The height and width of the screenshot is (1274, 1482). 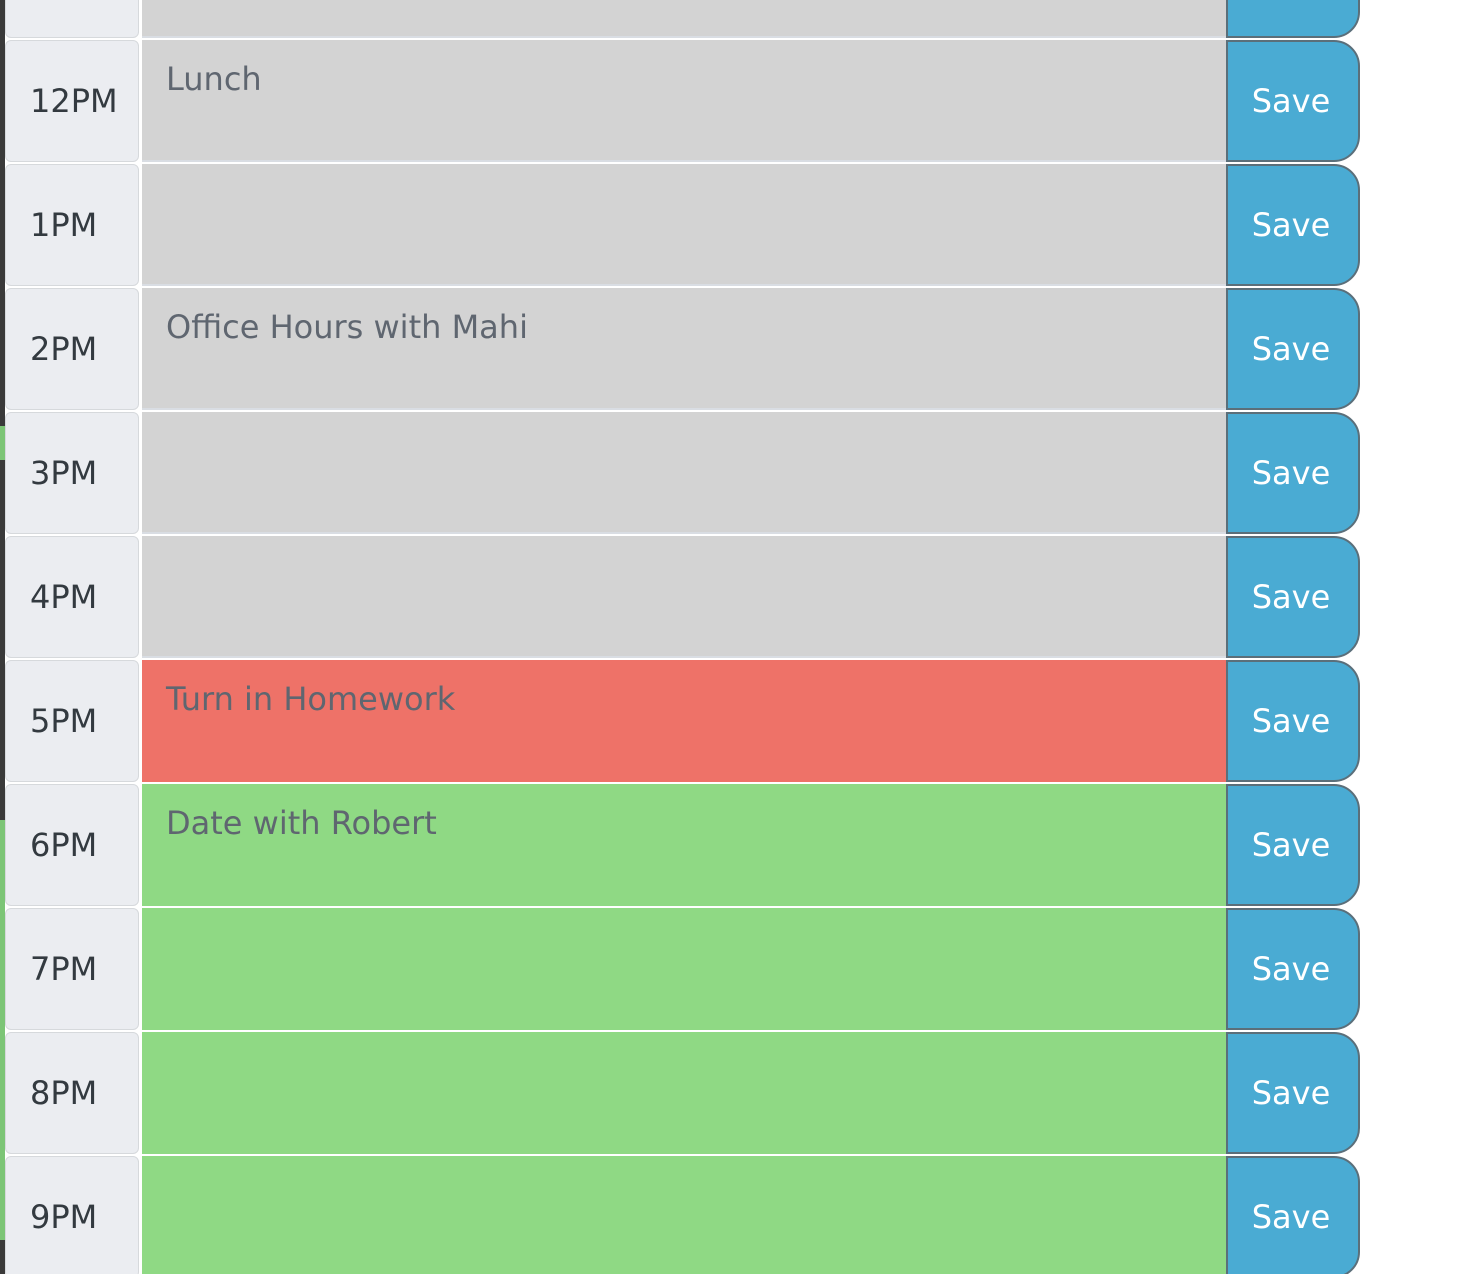 I want to click on event-description: Office Hours with Mahi, so click(x=684, y=349).